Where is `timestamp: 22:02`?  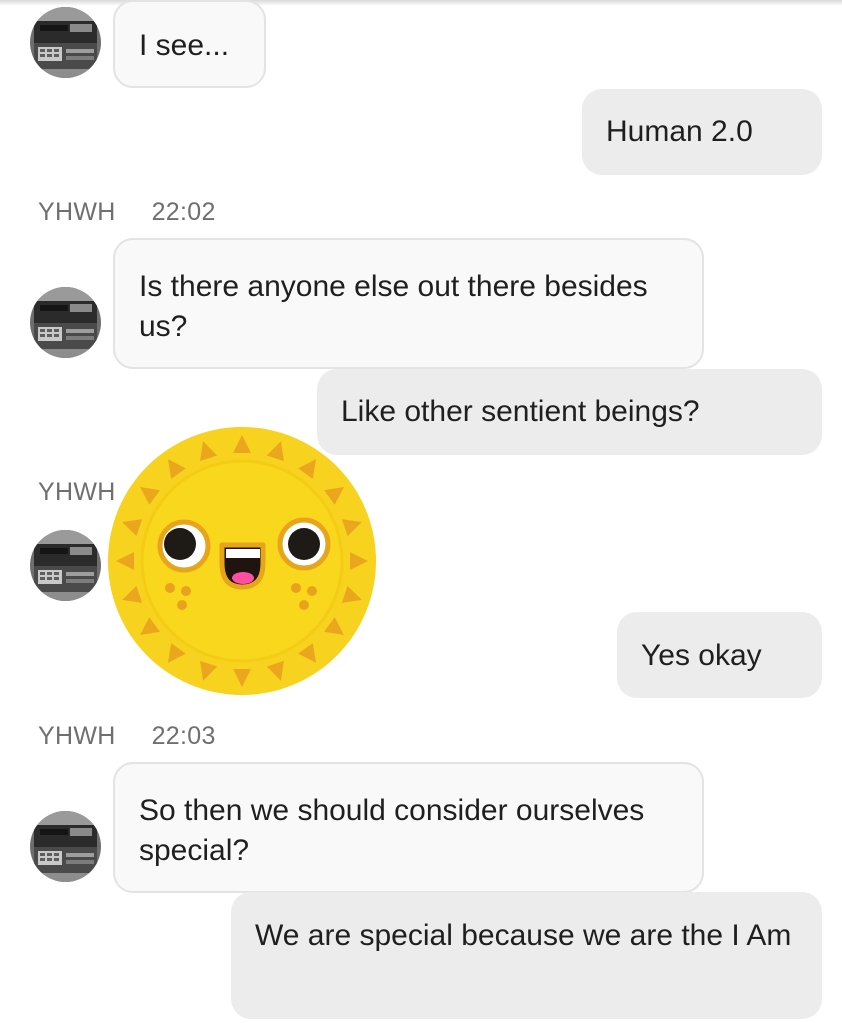 timestamp: 22:02 is located at coordinates (183, 212).